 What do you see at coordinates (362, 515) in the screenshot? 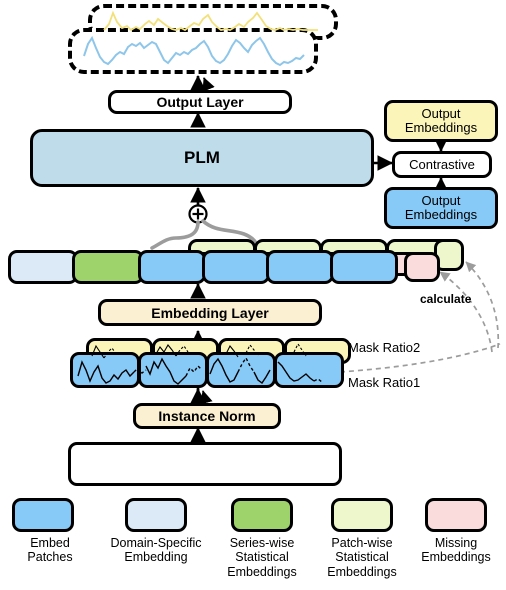
I see `legend-swatch-patch-wise` at bounding box center [362, 515].